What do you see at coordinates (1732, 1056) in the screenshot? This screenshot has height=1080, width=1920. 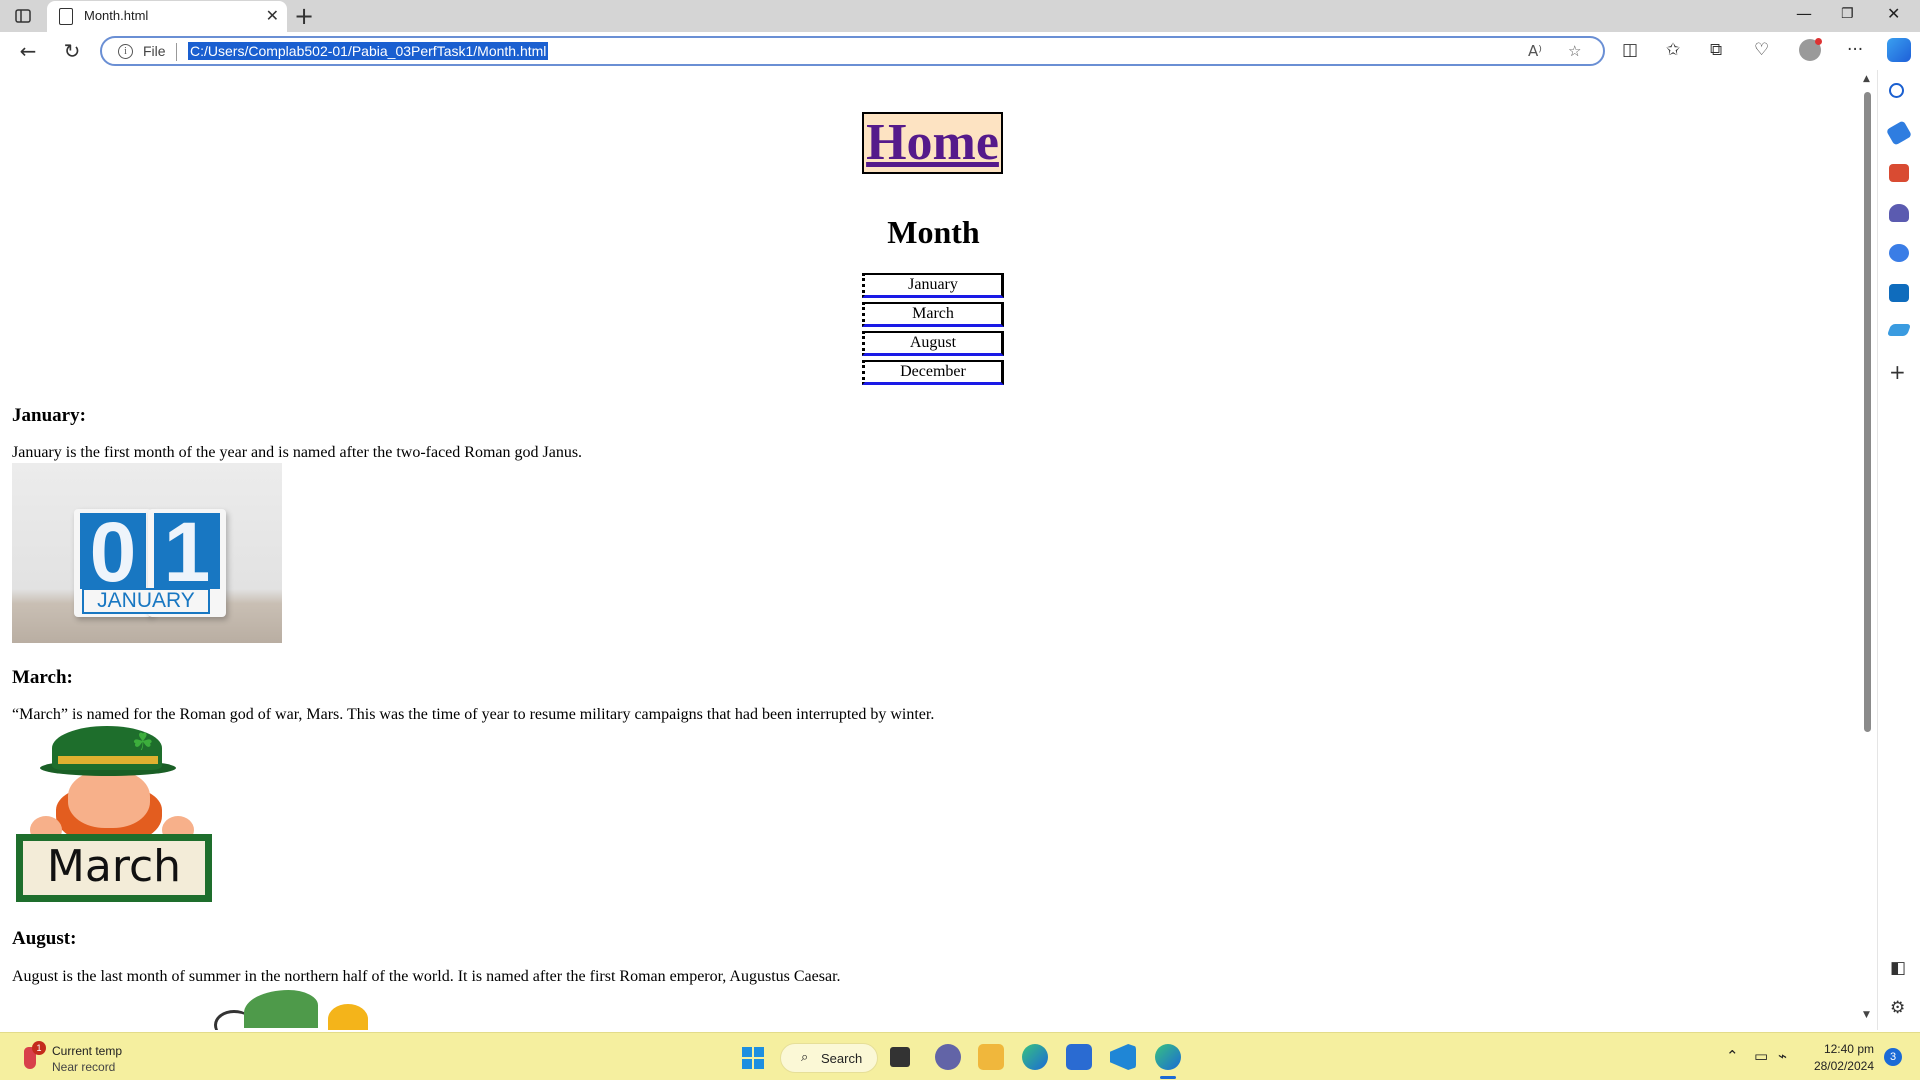 I see `chevron-up-icon: ⌃` at bounding box center [1732, 1056].